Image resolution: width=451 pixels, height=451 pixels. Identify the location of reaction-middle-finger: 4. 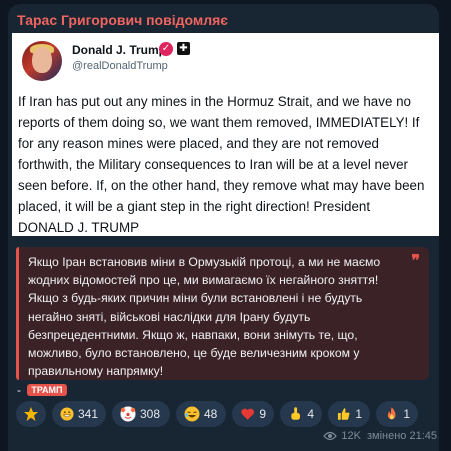
(301, 414).